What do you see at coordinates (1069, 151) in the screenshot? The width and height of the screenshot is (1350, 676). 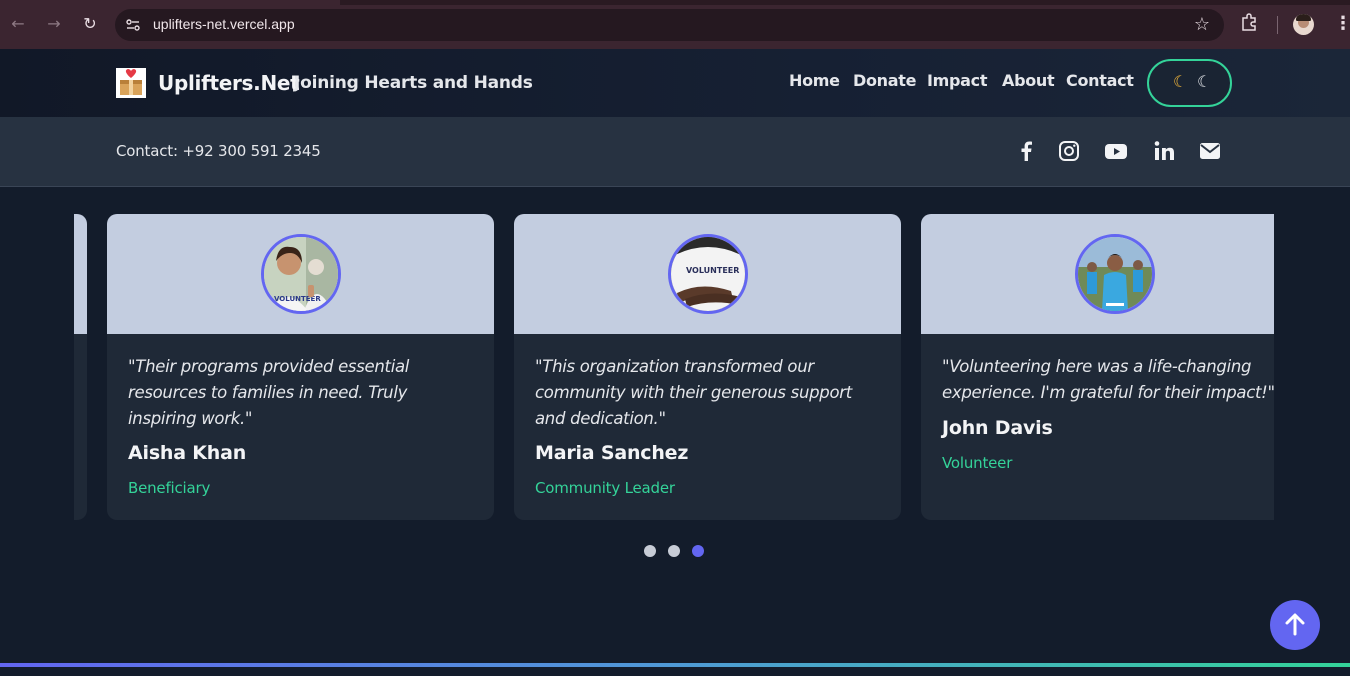 I see `instagram-icon` at bounding box center [1069, 151].